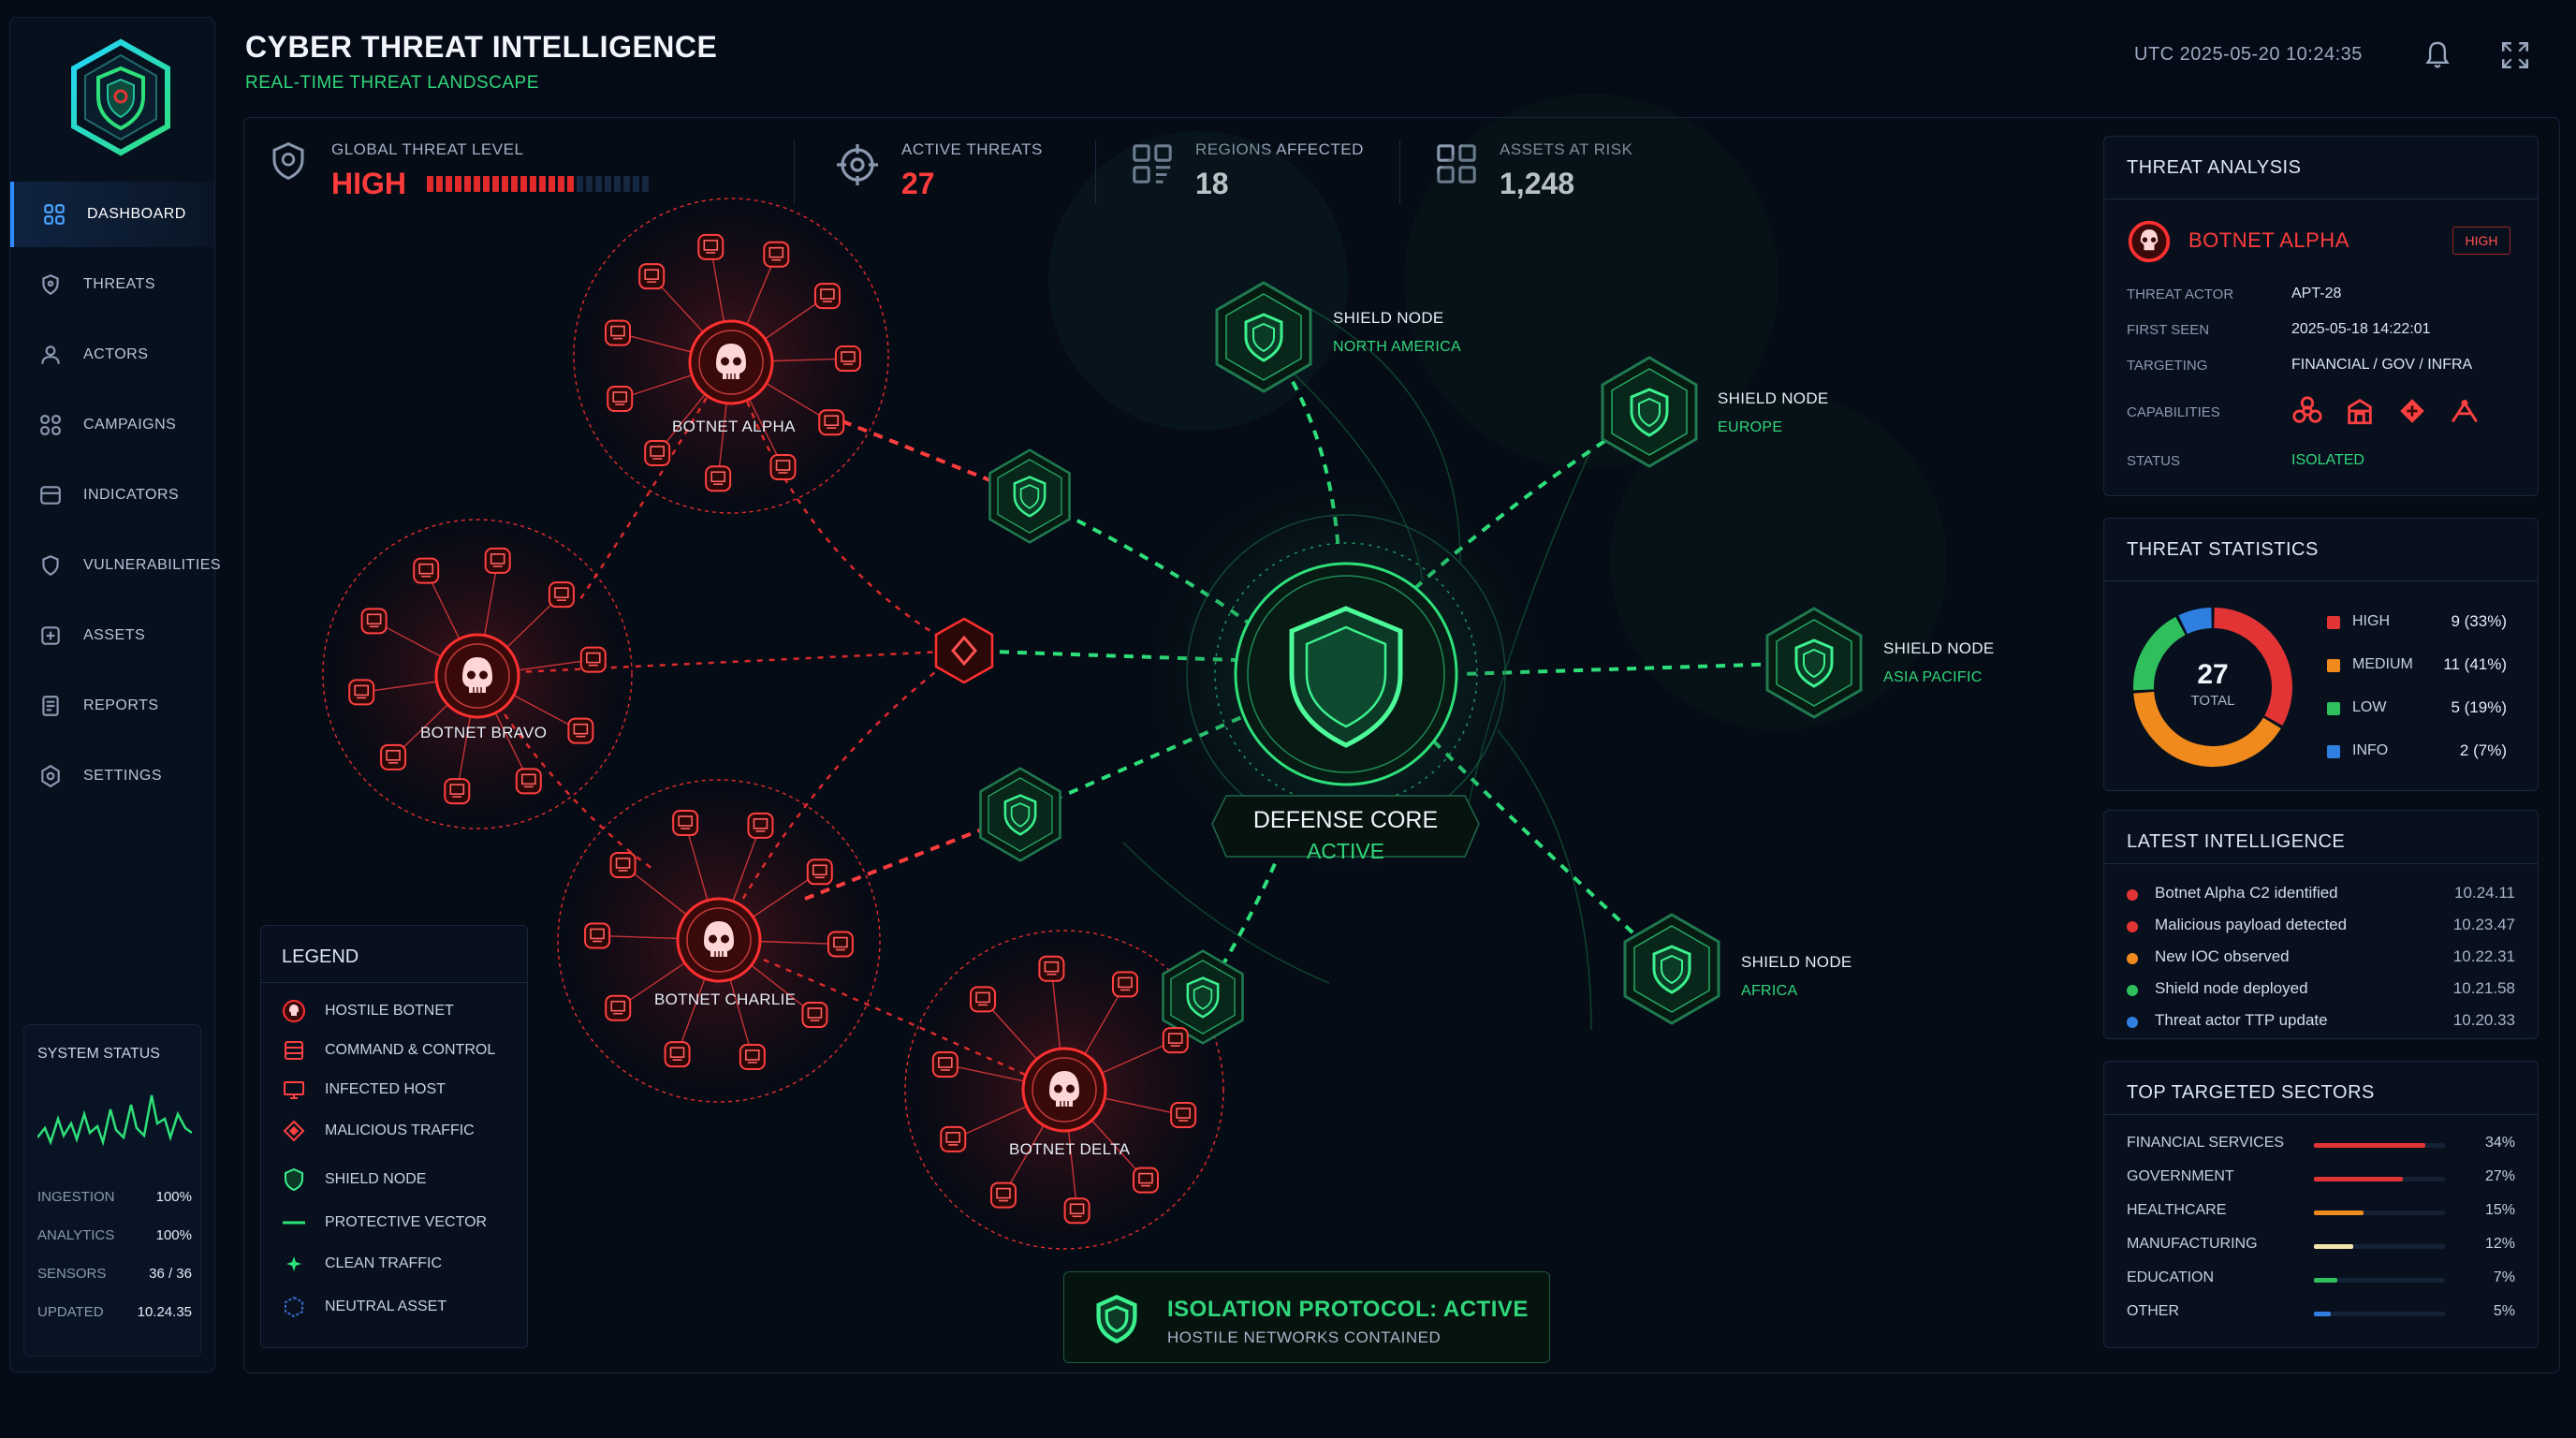 This screenshot has width=2576, height=1438. Describe the element at coordinates (2479, 707) in the screenshot. I see `severity-value: 5 (19%)` at that location.